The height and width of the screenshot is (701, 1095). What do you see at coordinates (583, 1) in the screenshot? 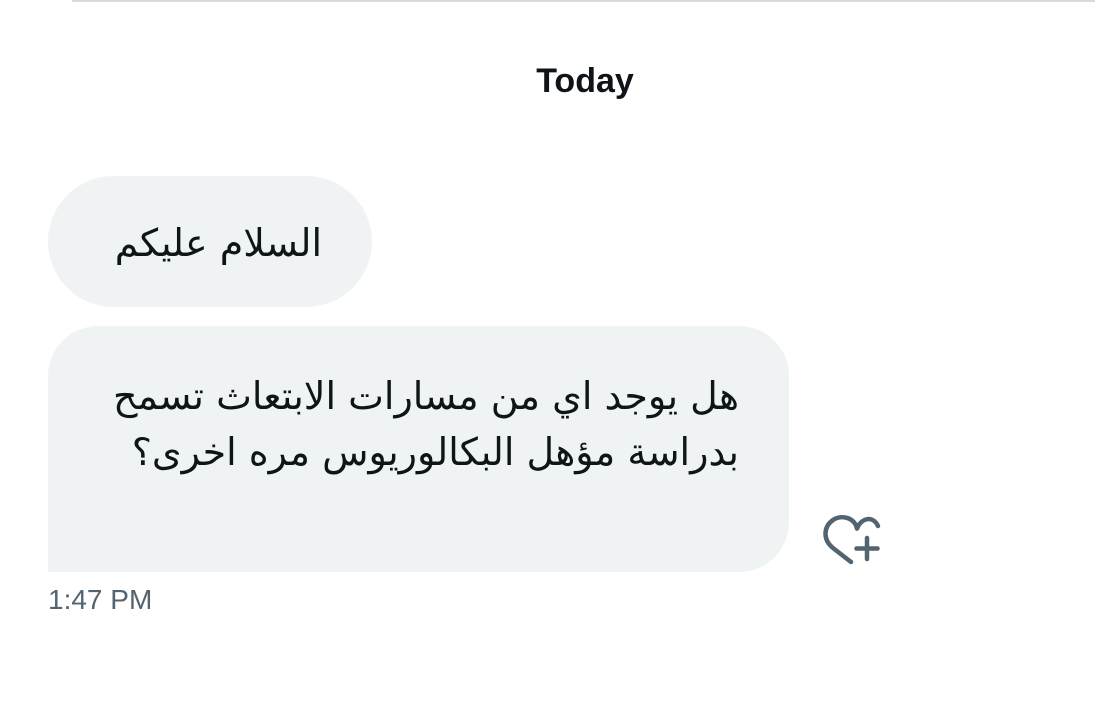
I see `top-divider` at bounding box center [583, 1].